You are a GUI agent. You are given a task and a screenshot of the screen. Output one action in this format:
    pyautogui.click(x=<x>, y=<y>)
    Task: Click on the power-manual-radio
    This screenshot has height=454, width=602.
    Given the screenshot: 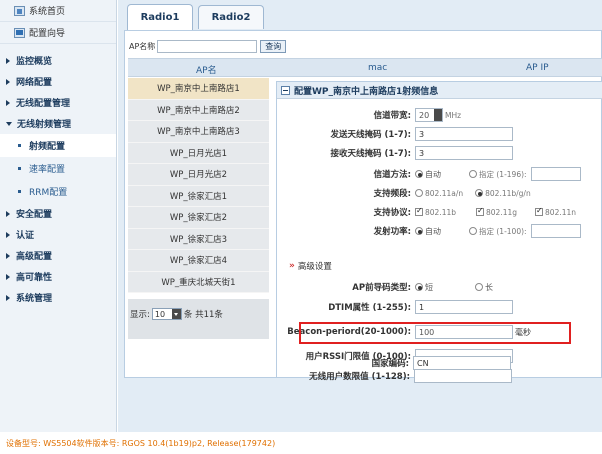 What is the action you would take?
    pyautogui.click(x=473, y=231)
    